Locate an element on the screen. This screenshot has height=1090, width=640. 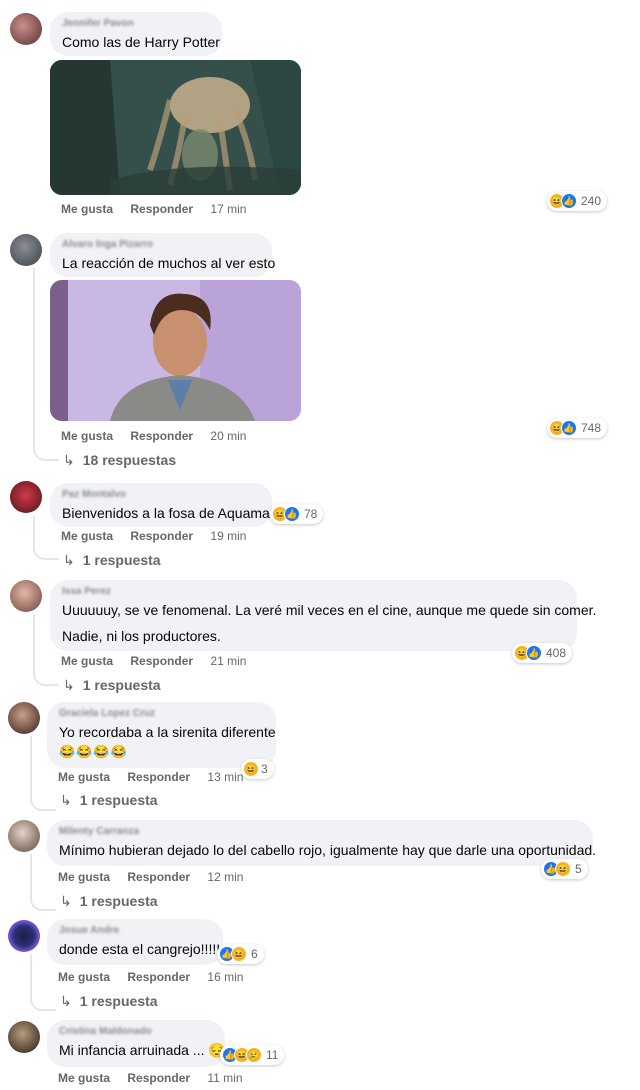
underwater-hair-image is located at coordinates (175, 127).